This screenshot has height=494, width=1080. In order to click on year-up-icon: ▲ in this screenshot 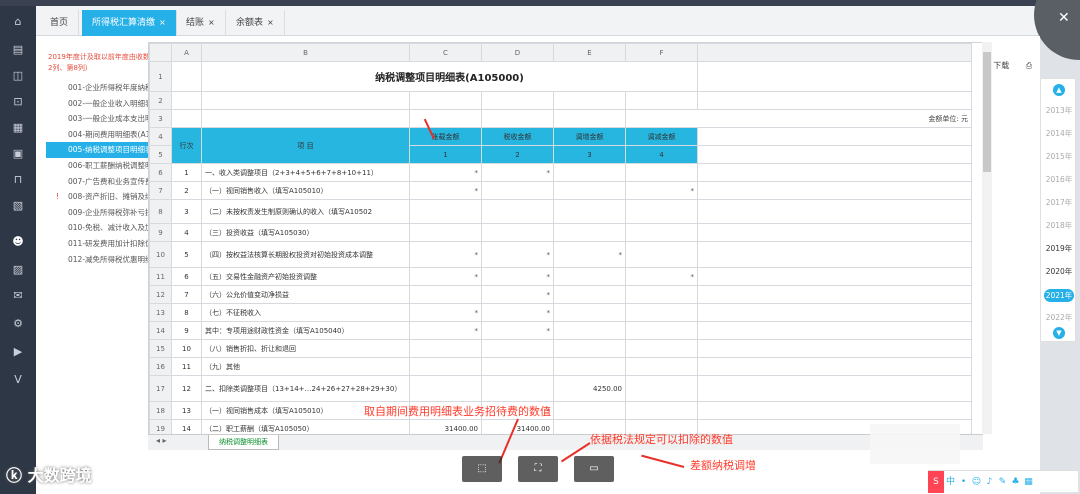, I will do `click(1059, 90)`.